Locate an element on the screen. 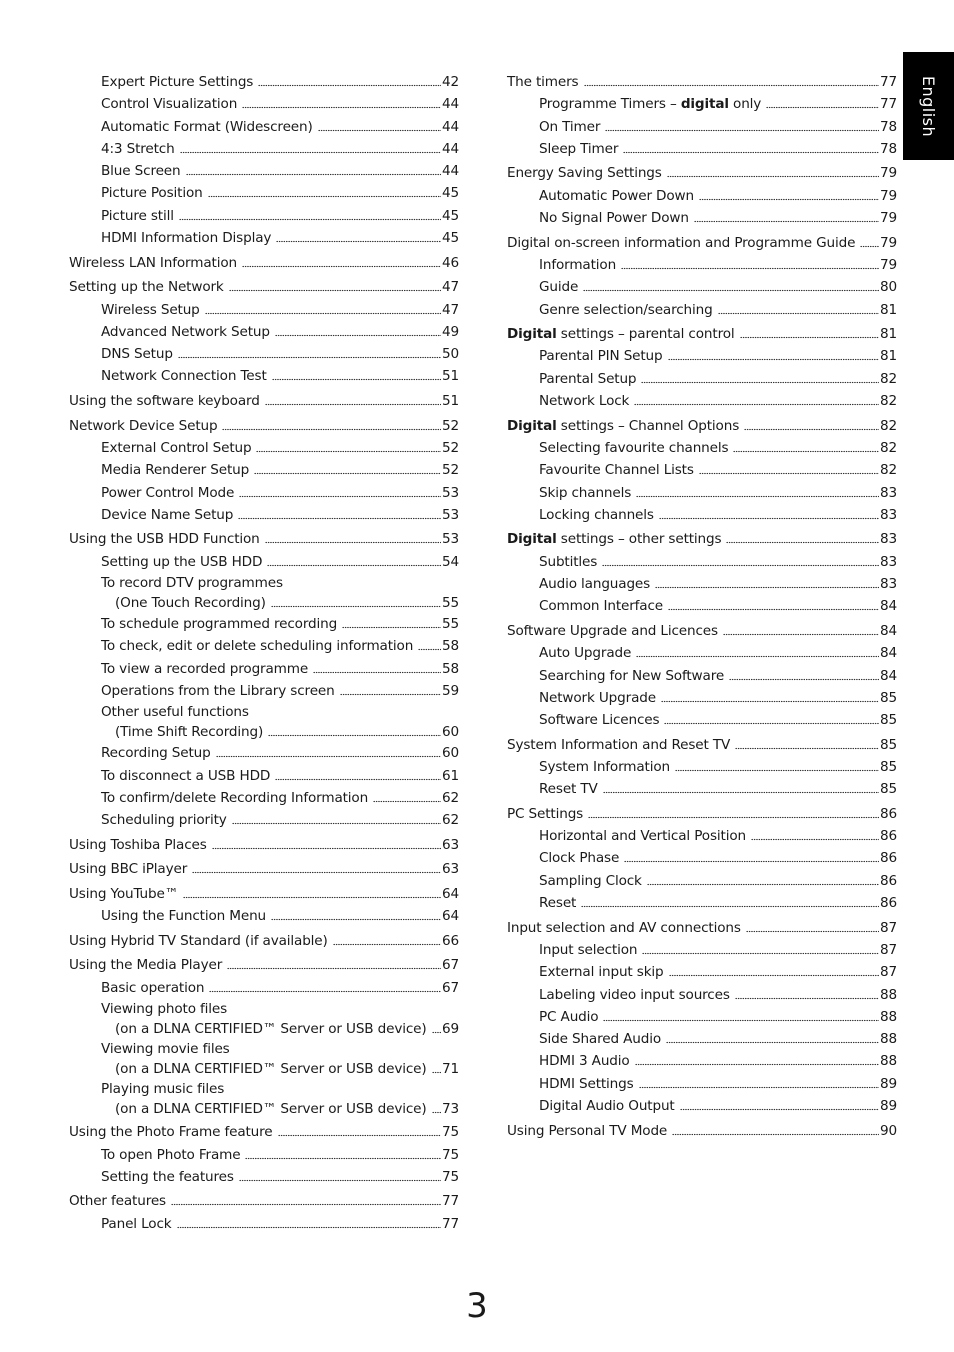  toc-subentry: Power Control Mode 53 is located at coordinates (264, 493).